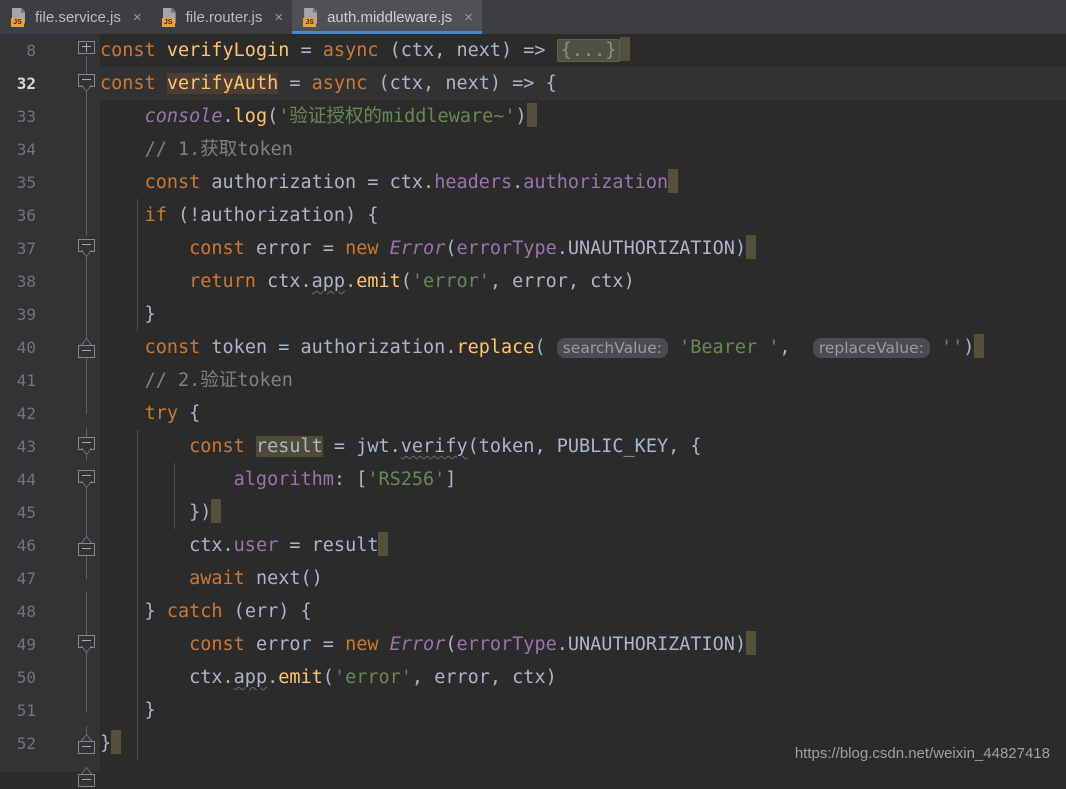  I want to click on token-authorization-prop: authorization, so click(596, 182).